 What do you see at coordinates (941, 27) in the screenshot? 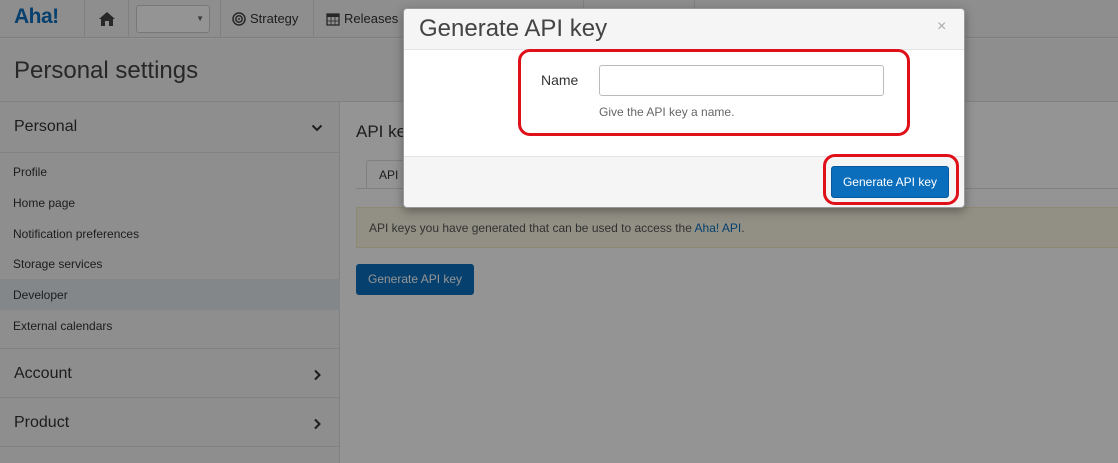
I see `close-icon: ×` at bounding box center [941, 27].